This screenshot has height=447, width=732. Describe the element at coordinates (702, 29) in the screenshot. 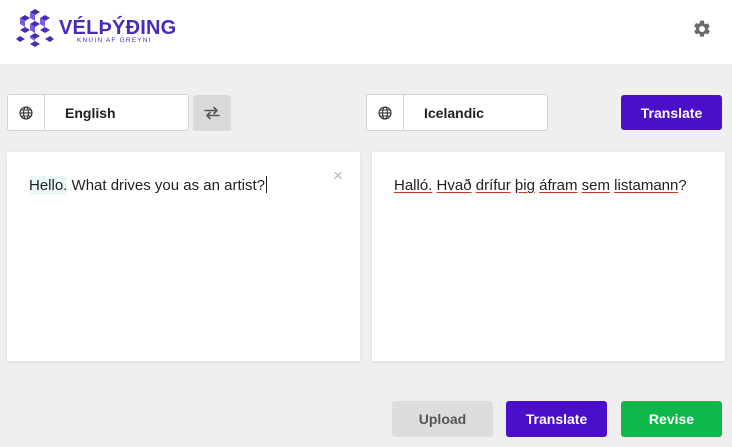

I see `gear-icon` at that location.